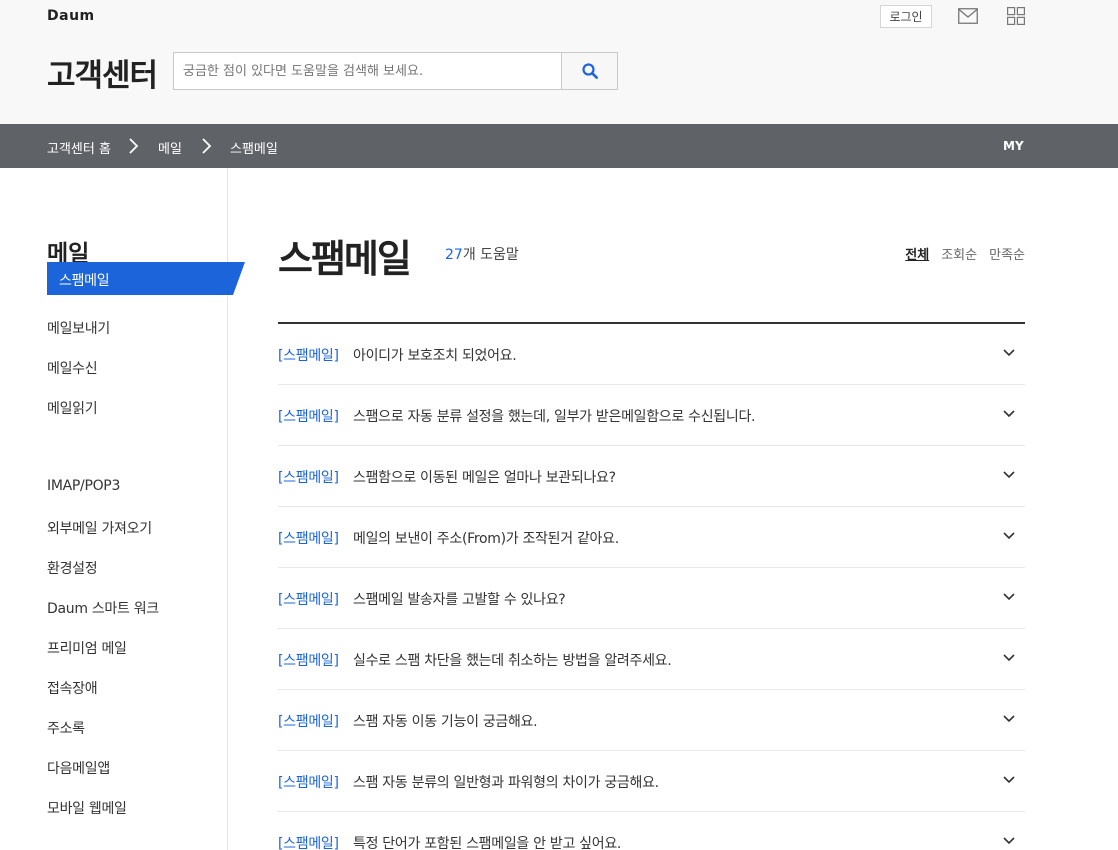 The image size is (1118, 850). Describe the element at coordinates (651, 537) in the screenshot. I see `faq-item: [스팸메일] 메일의 보낸이 주소(From)가 조작된거 같아요.` at that location.